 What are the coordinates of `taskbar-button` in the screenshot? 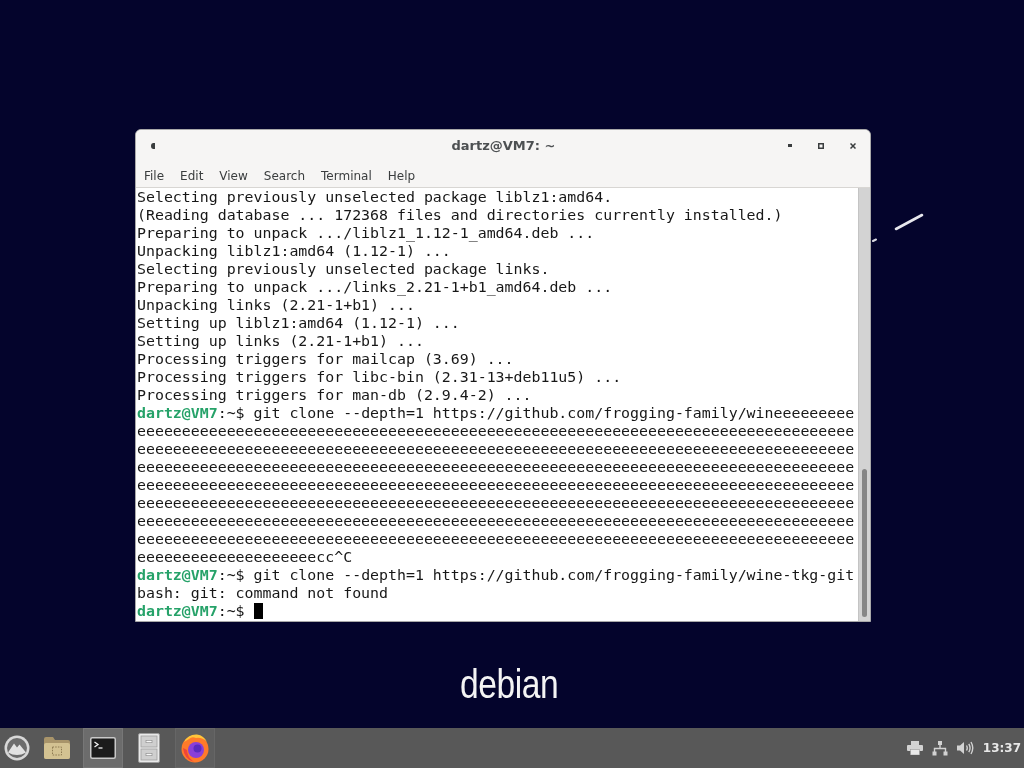 It's located at (103, 748).